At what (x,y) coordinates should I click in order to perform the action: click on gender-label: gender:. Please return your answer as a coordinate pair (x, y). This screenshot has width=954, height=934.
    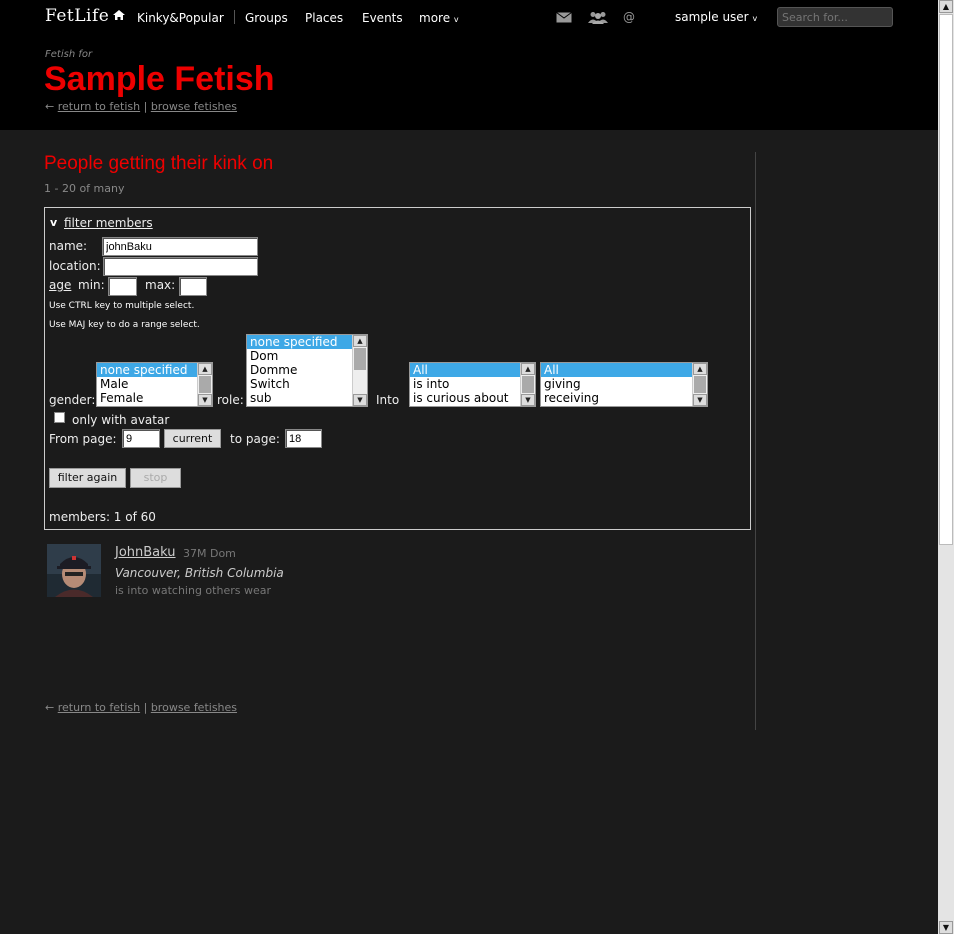
    Looking at the image, I should click on (72, 400).